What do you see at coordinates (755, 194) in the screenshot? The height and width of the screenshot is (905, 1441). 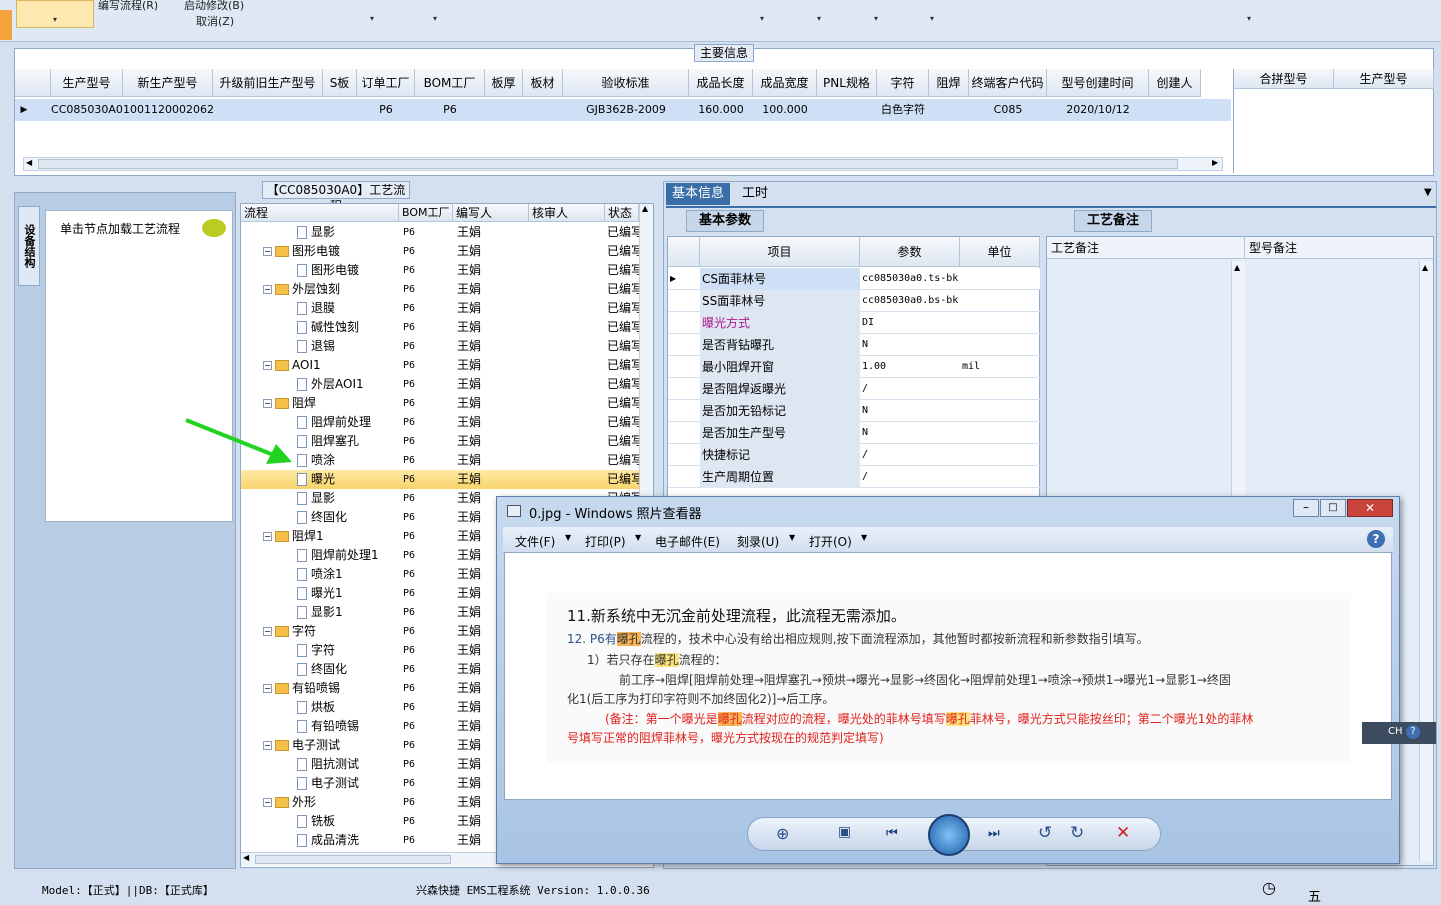 I see `tab-work-hours: 工时` at bounding box center [755, 194].